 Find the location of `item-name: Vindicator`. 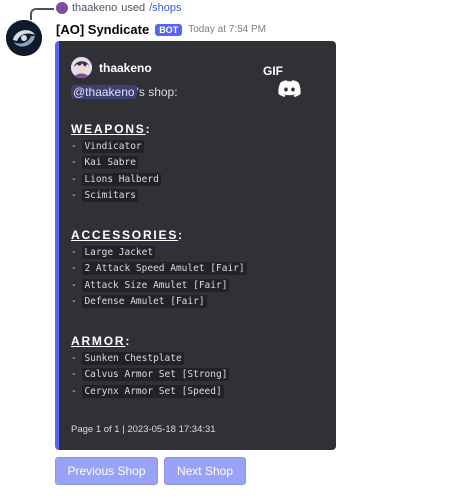

item-name: Vindicator is located at coordinates (113, 146).